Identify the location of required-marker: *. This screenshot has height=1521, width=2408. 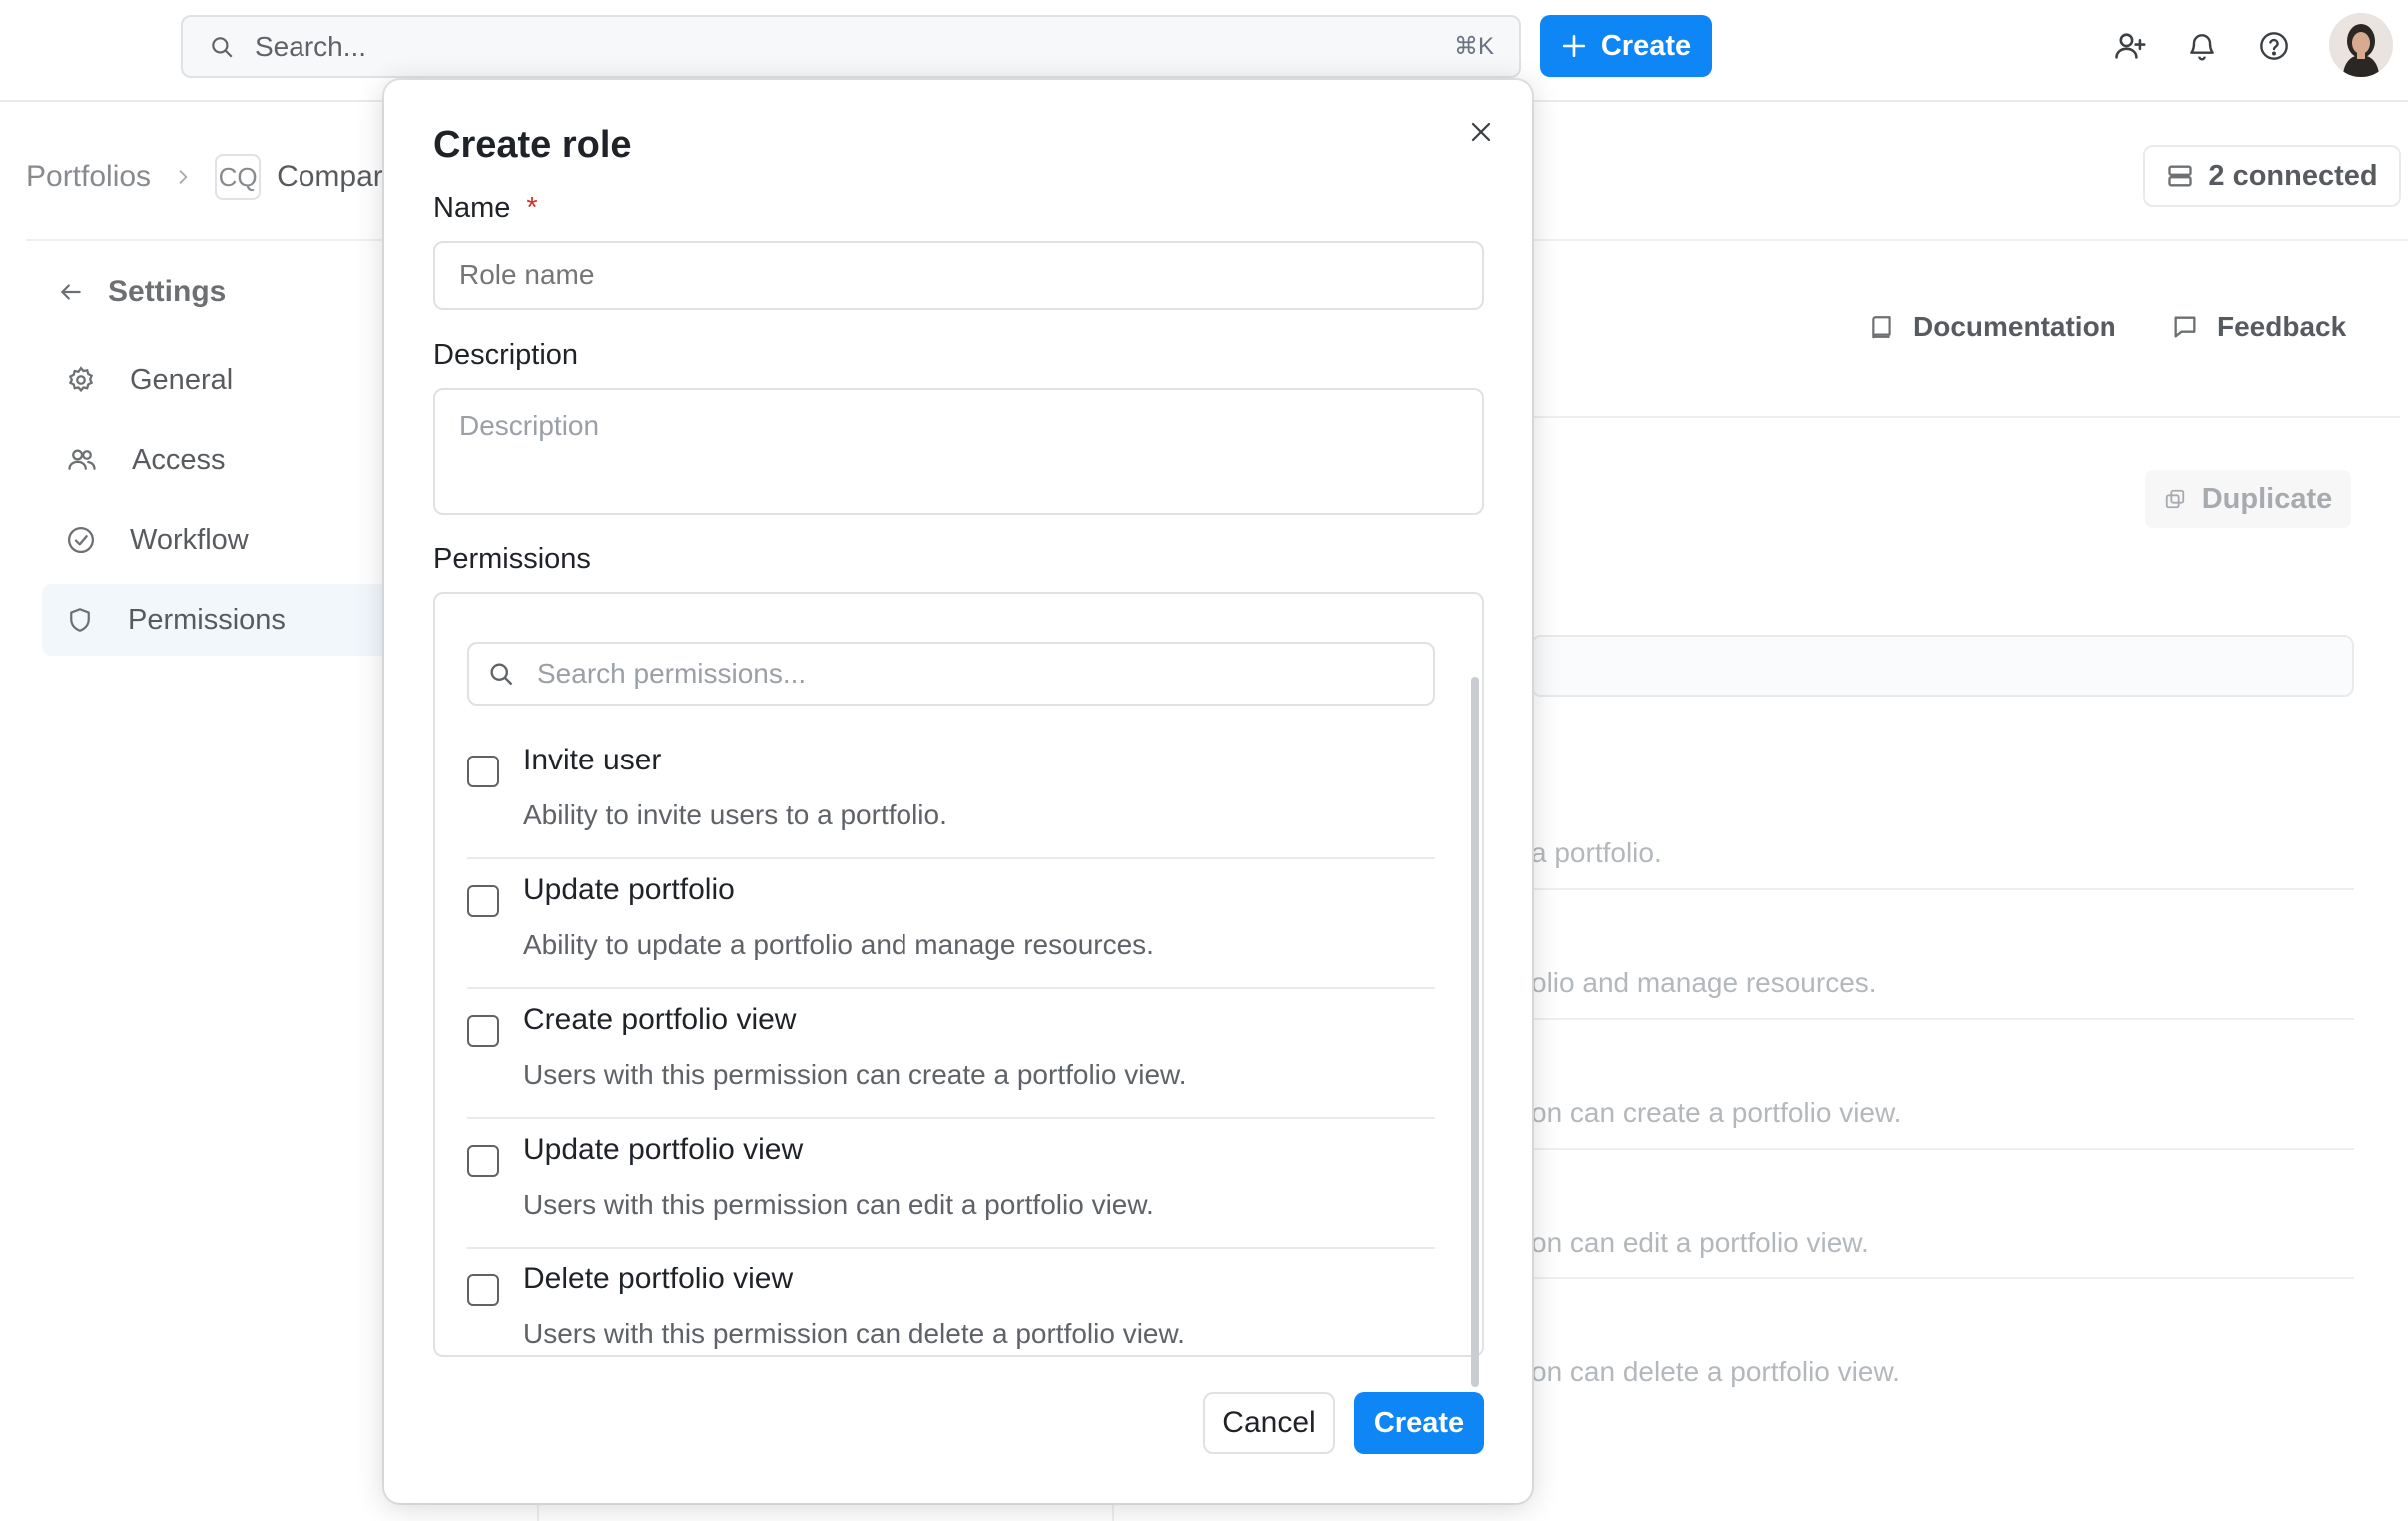
(532, 208).